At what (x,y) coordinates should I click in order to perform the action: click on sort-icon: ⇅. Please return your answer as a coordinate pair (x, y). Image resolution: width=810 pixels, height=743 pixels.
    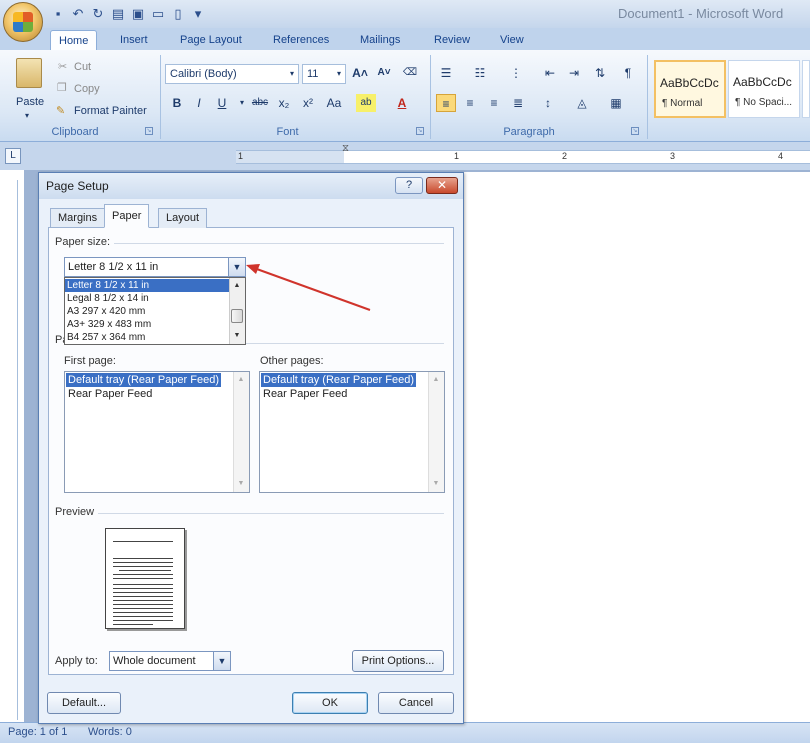
    Looking at the image, I should click on (600, 73).